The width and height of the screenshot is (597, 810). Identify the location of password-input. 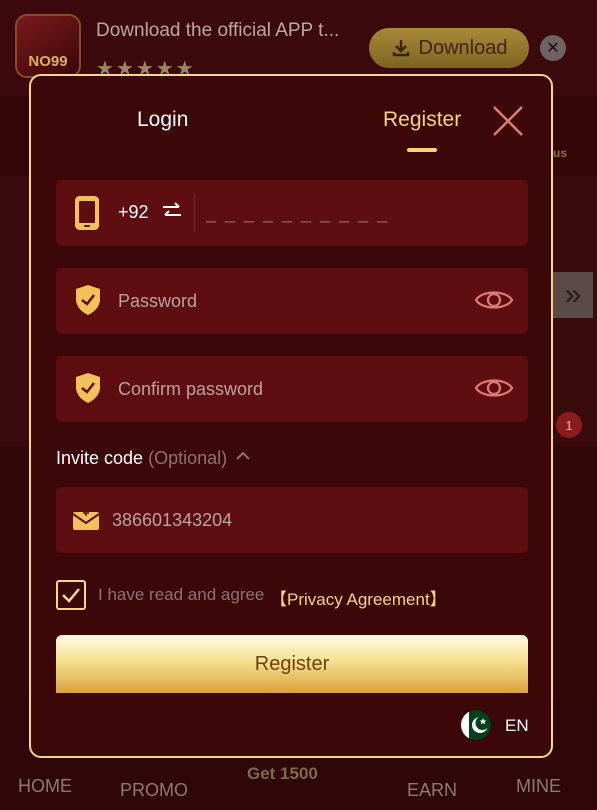
(288, 301).